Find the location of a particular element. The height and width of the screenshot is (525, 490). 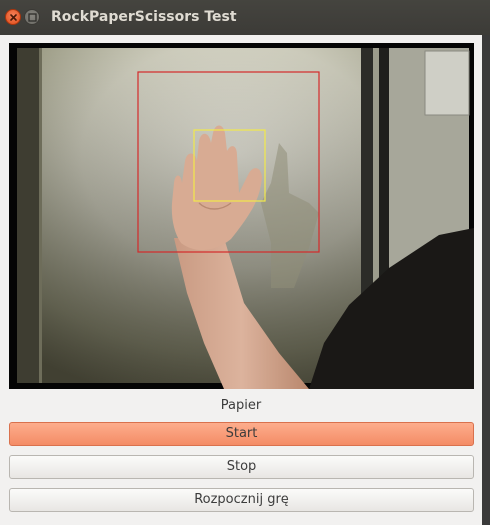

minimize-icon is located at coordinates (32, 17).